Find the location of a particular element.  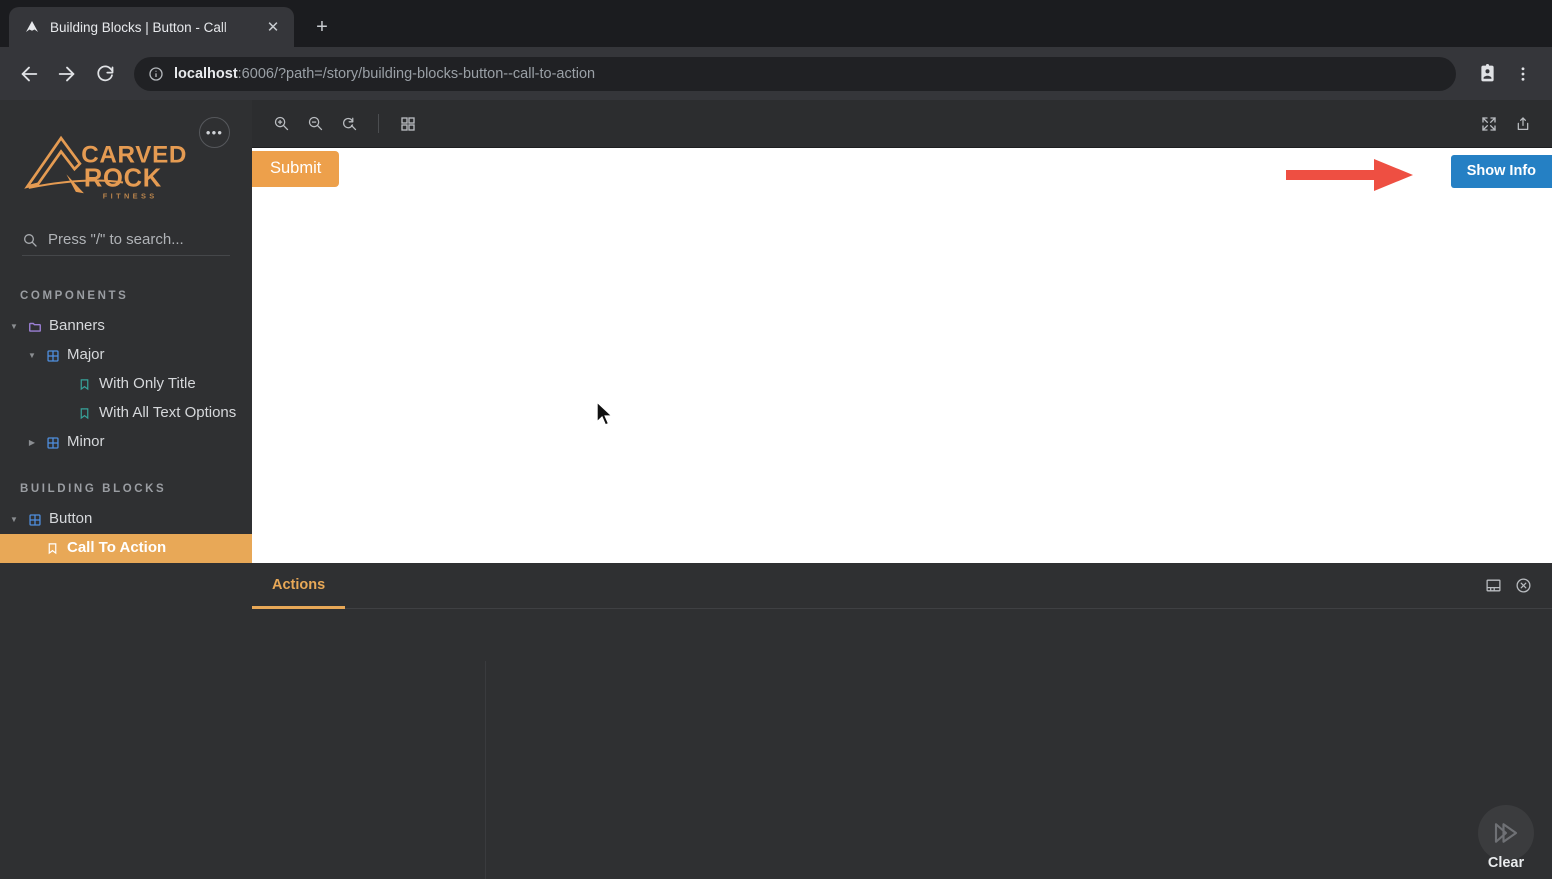

sidebar-item-major: ▼ Major is located at coordinates (126, 355).